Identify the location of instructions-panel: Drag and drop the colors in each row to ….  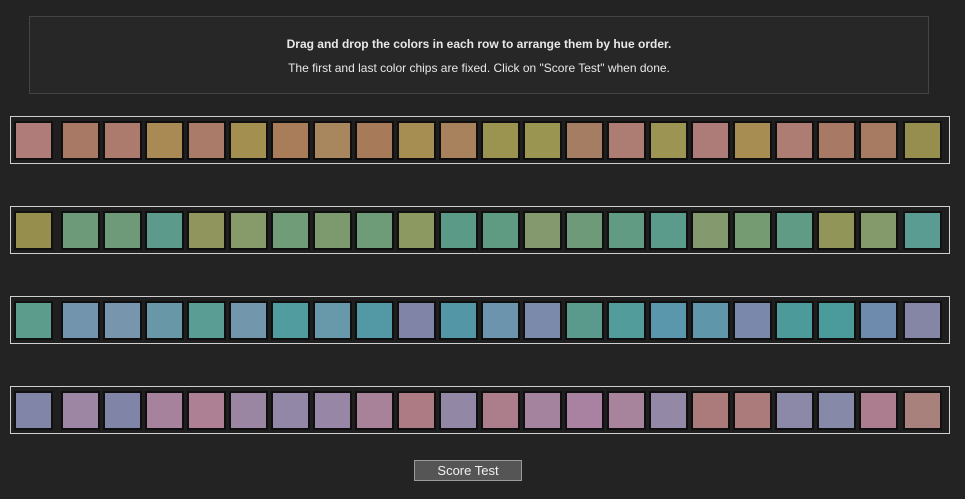
(479, 55).